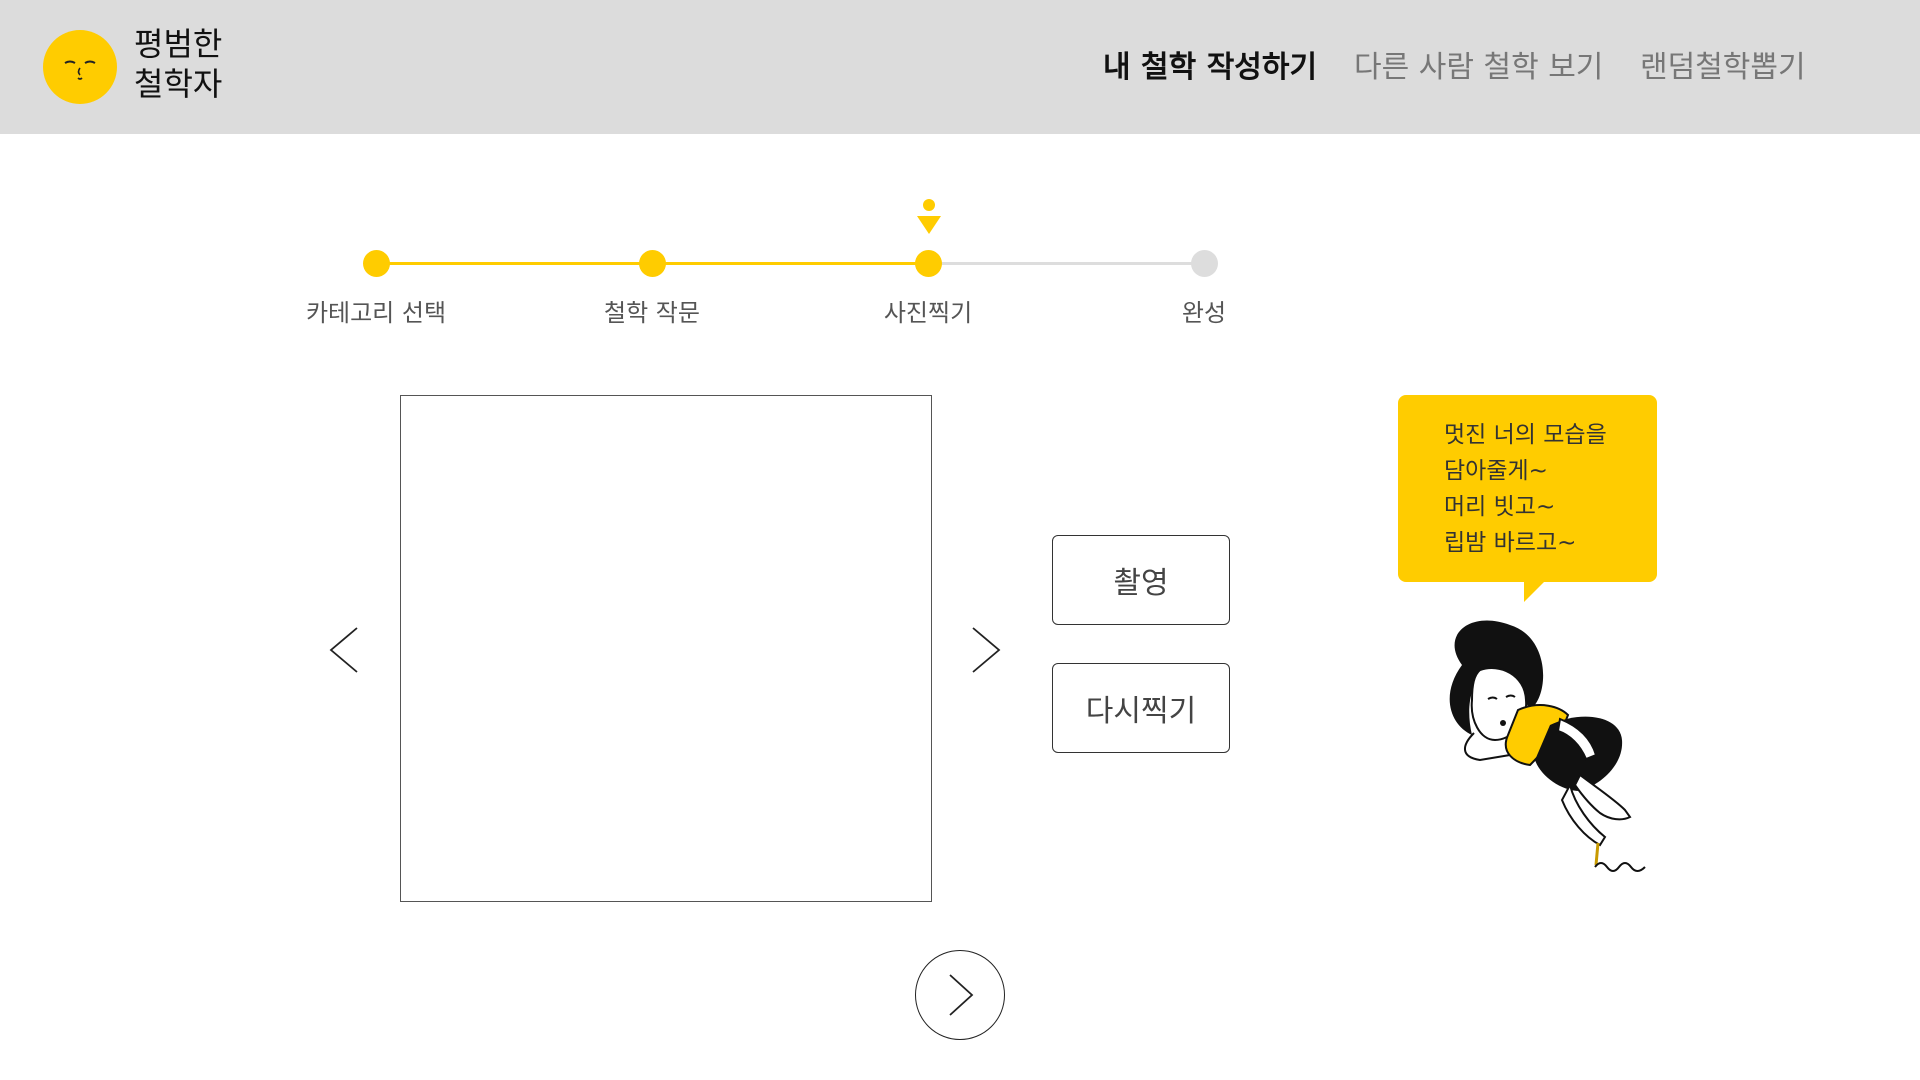  What do you see at coordinates (178, 64) in the screenshot?
I see `brand-name: 평범한 철학자` at bounding box center [178, 64].